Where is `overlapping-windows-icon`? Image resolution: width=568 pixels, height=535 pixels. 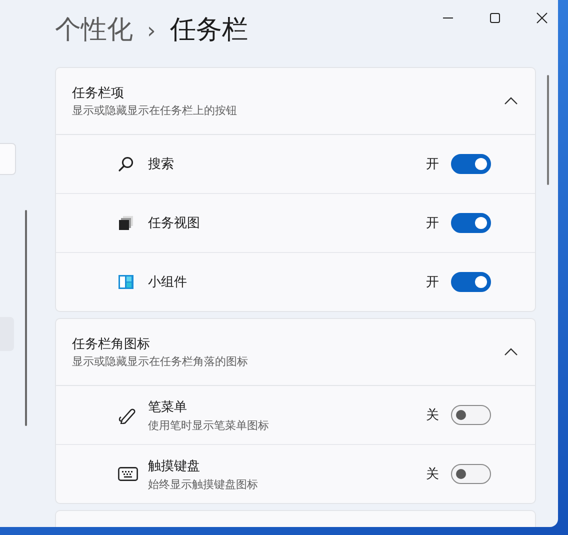 overlapping-windows-icon is located at coordinates (126, 223).